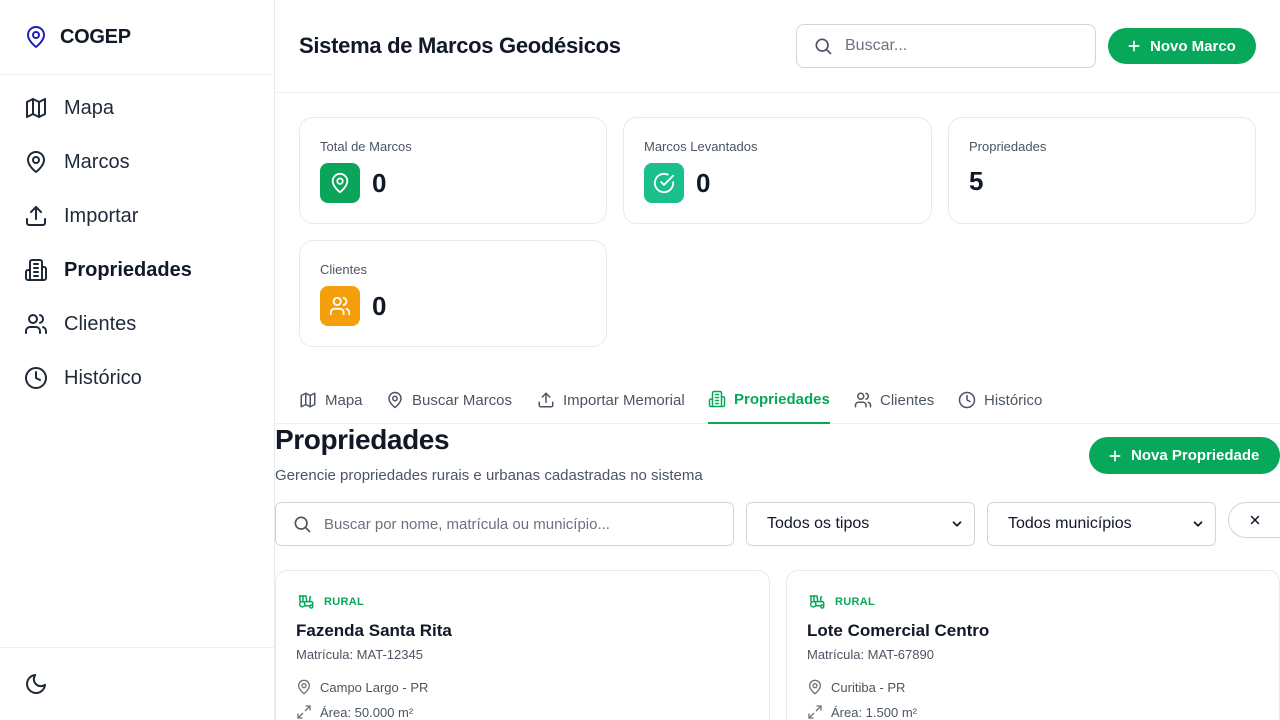 The height and width of the screenshot is (720, 1280). I want to click on sidebar-item-clientes: Clientes, so click(137, 324).